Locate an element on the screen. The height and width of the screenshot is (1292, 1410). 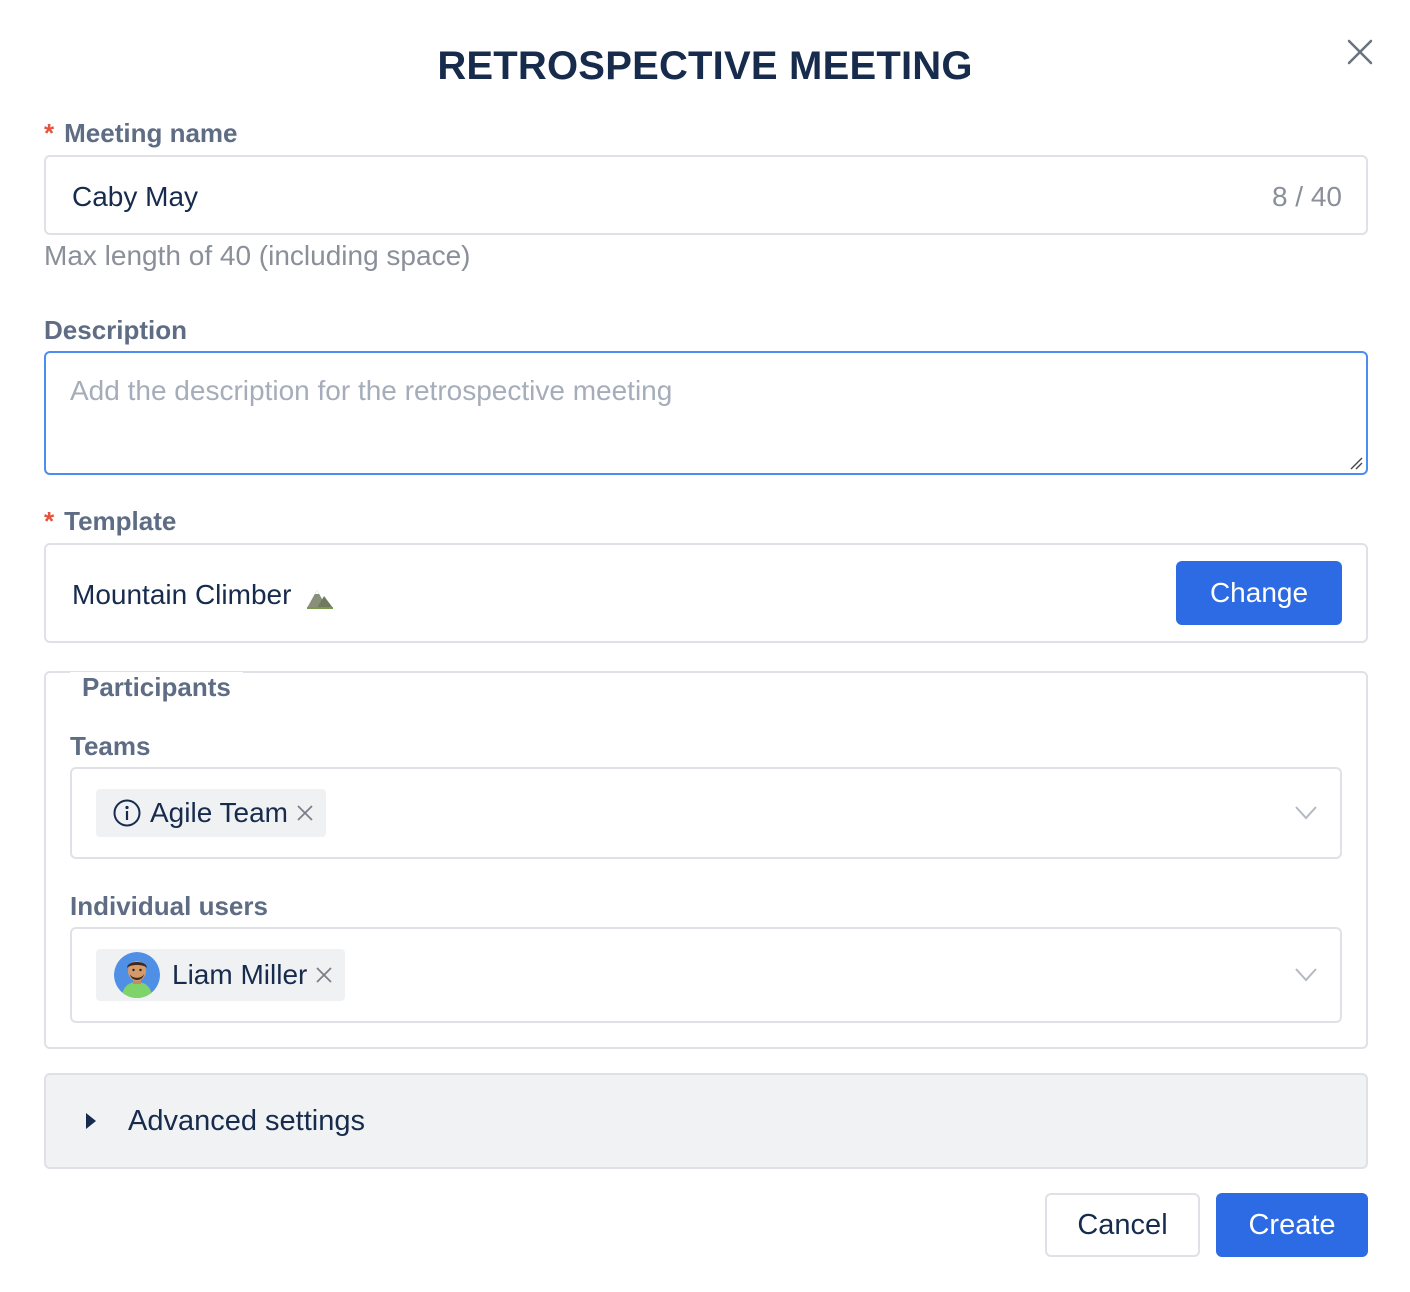
meeting-name-label: * Meeting name is located at coordinates (141, 133).